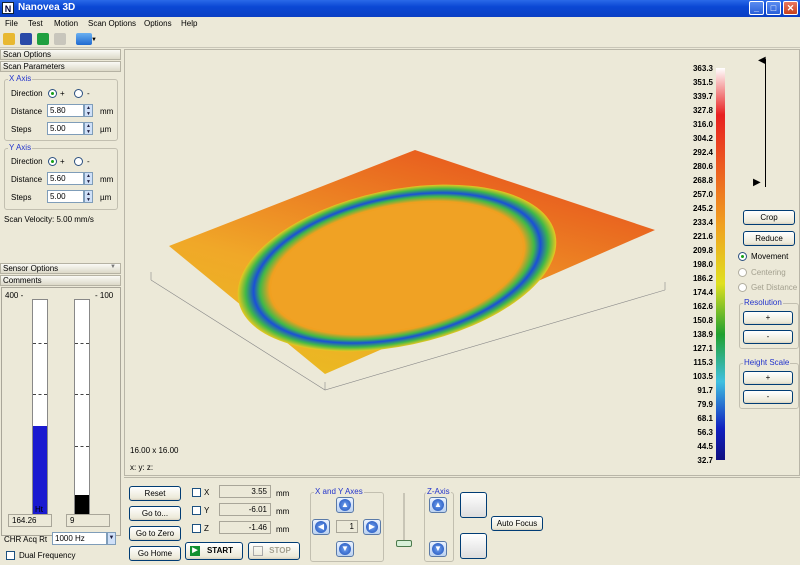 The width and height of the screenshot is (800, 565). I want to click on range-max-handle: ◀, so click(762, 60).